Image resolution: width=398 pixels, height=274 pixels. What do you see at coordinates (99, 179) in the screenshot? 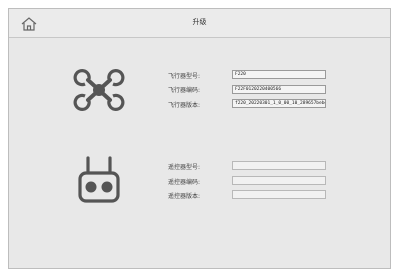
I see `remote-controller-icon` at bounding box center [99, 179].